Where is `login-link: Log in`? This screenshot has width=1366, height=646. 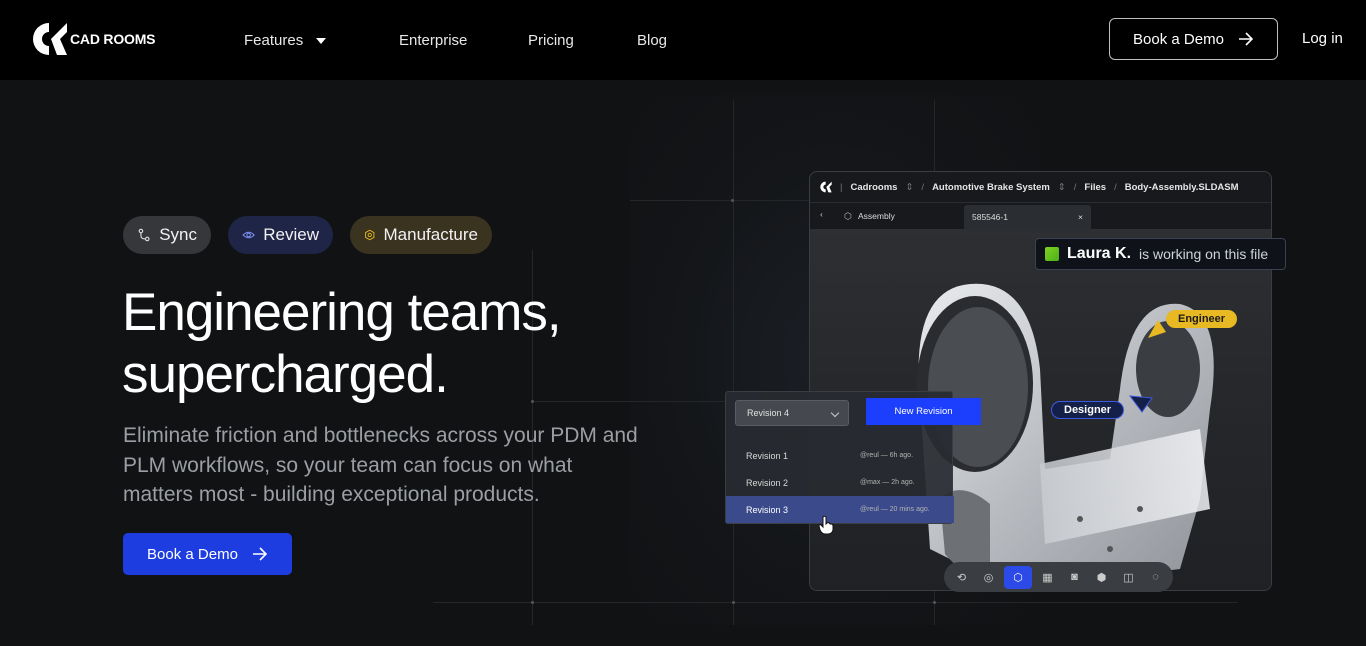 login-link: Log in is located at coordinates (1322, 38).